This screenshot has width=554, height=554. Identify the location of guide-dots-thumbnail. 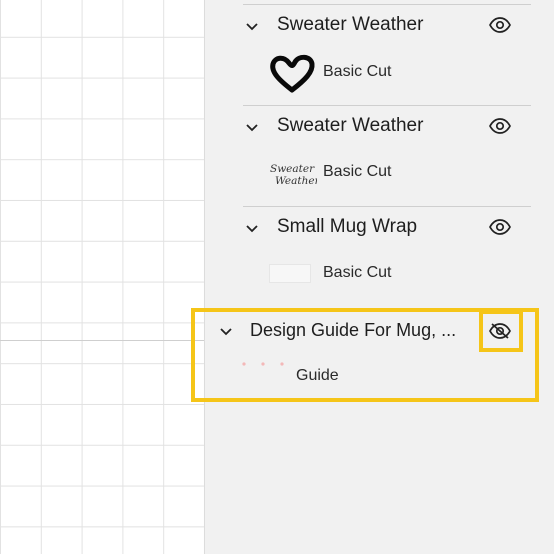
(263, 364).